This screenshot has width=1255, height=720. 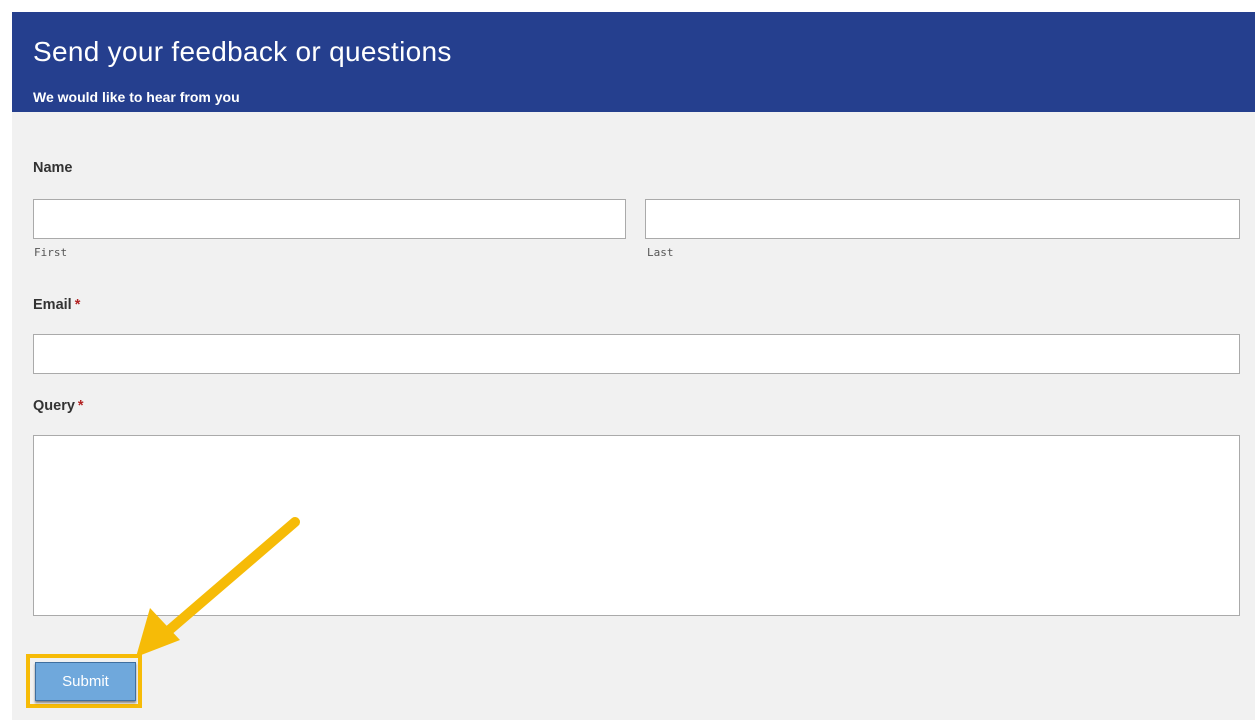 I want to click on form-title: Send your feedback or questions, so click(x=242, y=51).